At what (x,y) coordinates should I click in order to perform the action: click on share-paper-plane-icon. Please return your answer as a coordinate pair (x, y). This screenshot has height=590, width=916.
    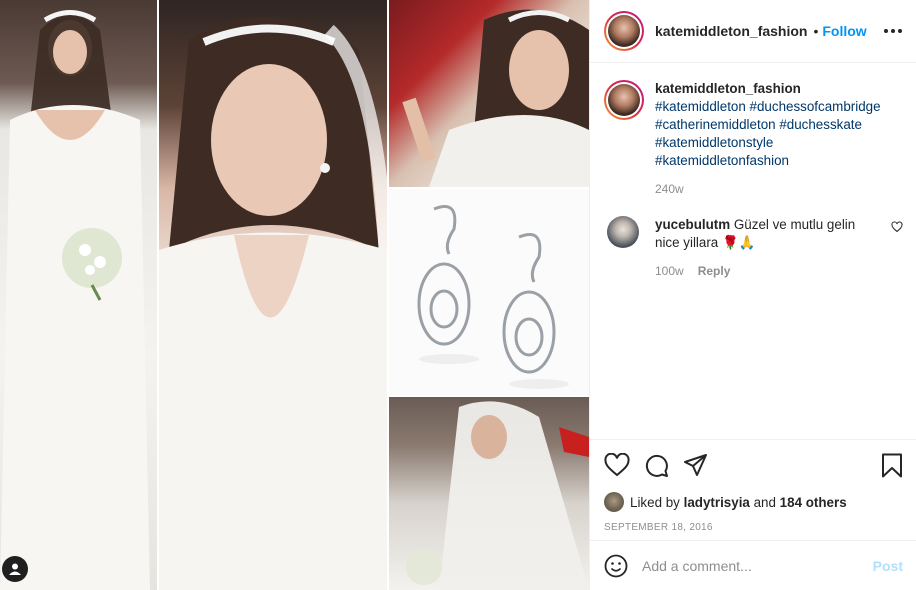
    Looking at the image, I should click on (695, 465).